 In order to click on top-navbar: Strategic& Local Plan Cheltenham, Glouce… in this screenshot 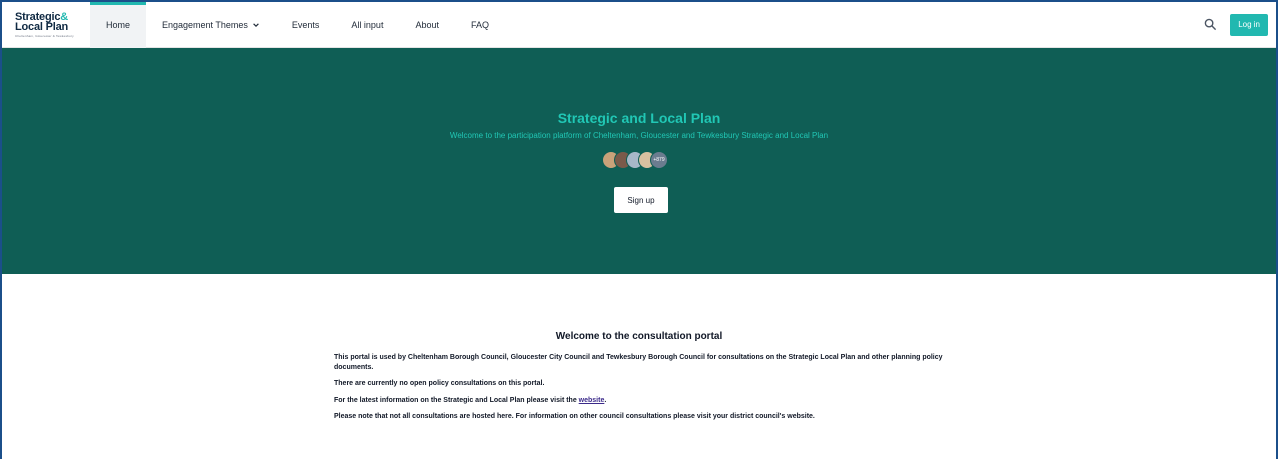, I will do `click(639, 24)`.